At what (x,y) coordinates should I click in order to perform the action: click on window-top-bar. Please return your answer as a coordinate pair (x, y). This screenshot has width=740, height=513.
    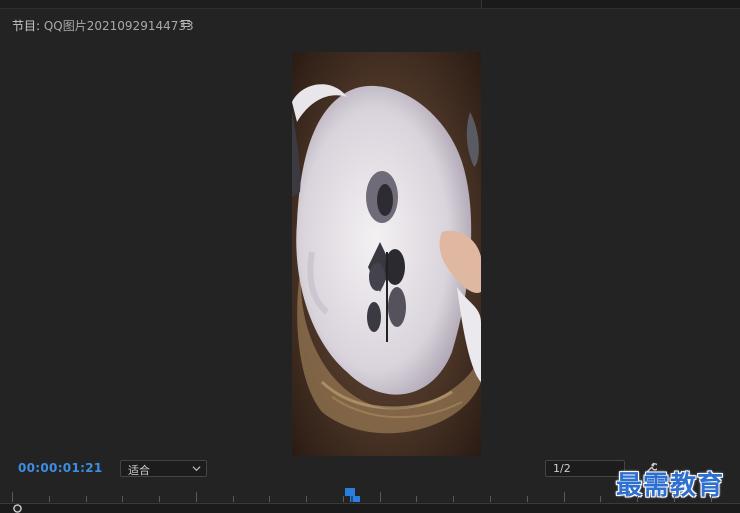
    Looking at the image, I should click on (370, 4).